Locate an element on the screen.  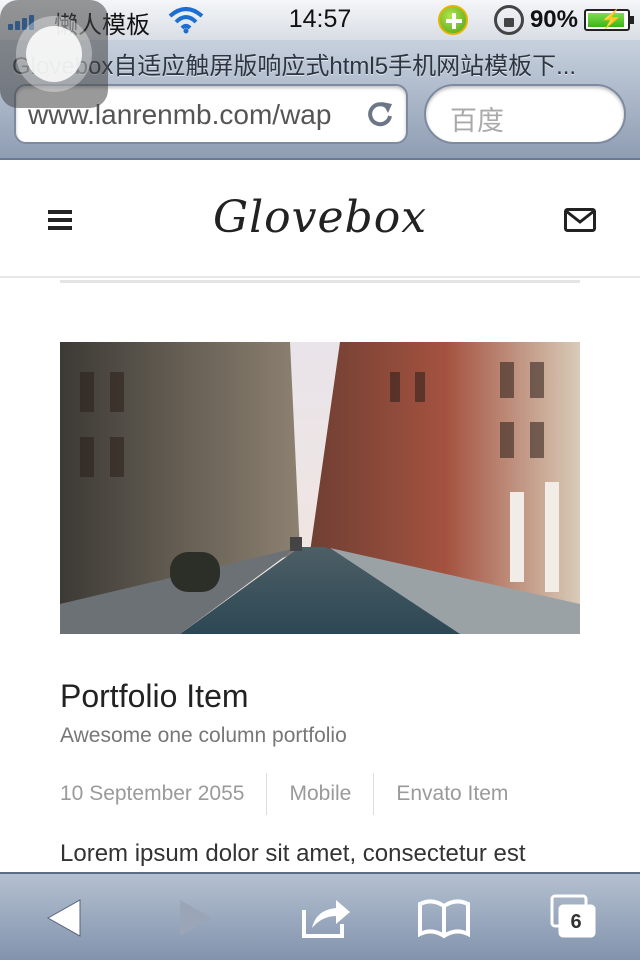
bookmarks-icon is located at coordinates (444, 918).